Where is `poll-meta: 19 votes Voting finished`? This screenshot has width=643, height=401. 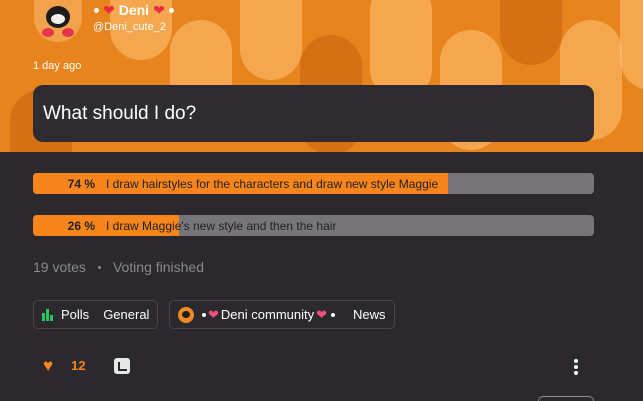 poll-meta: 19 votes Voting finished is located at coordinates (118, 267).